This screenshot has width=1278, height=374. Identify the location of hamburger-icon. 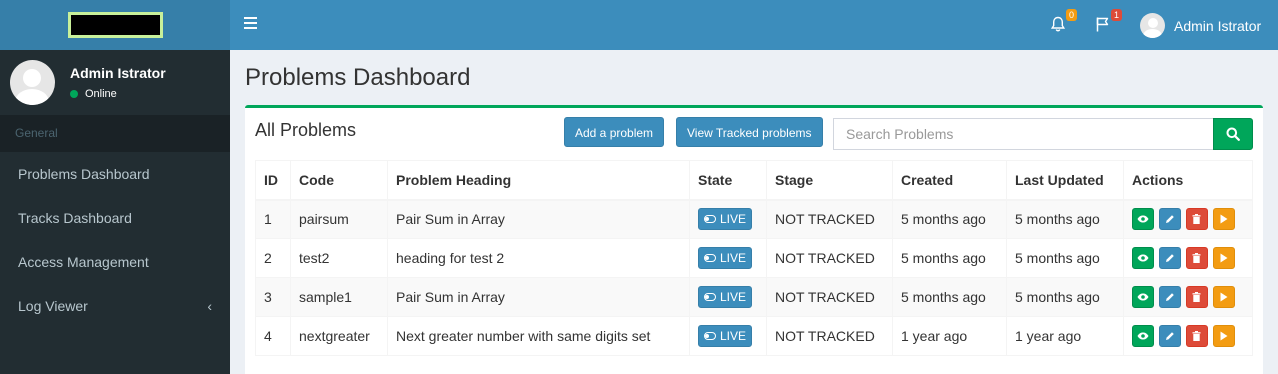
(250, 24).